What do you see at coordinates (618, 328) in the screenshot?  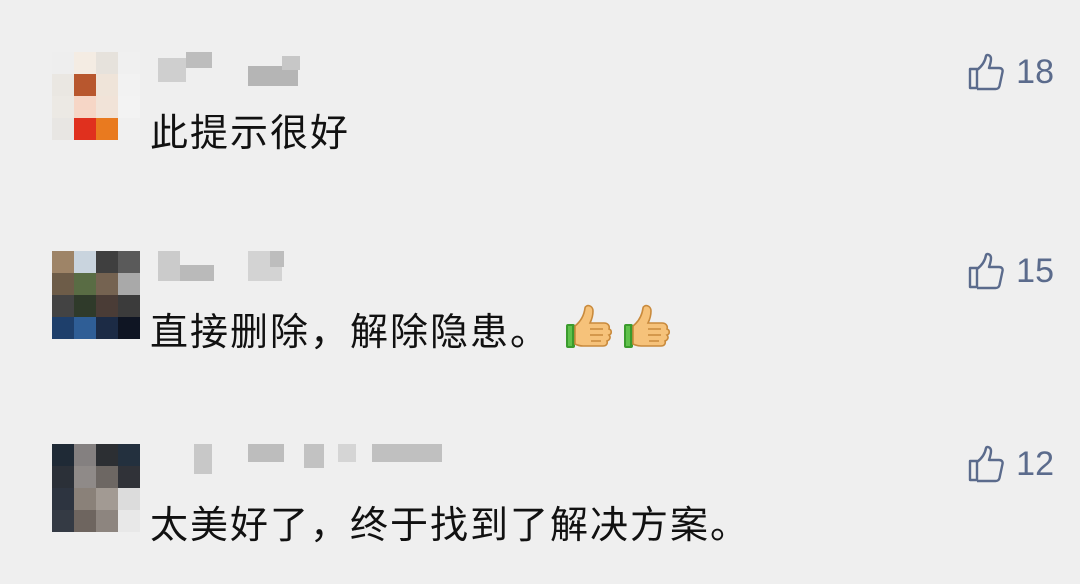 I see `emoji-group` at bounding box center [618, 328].